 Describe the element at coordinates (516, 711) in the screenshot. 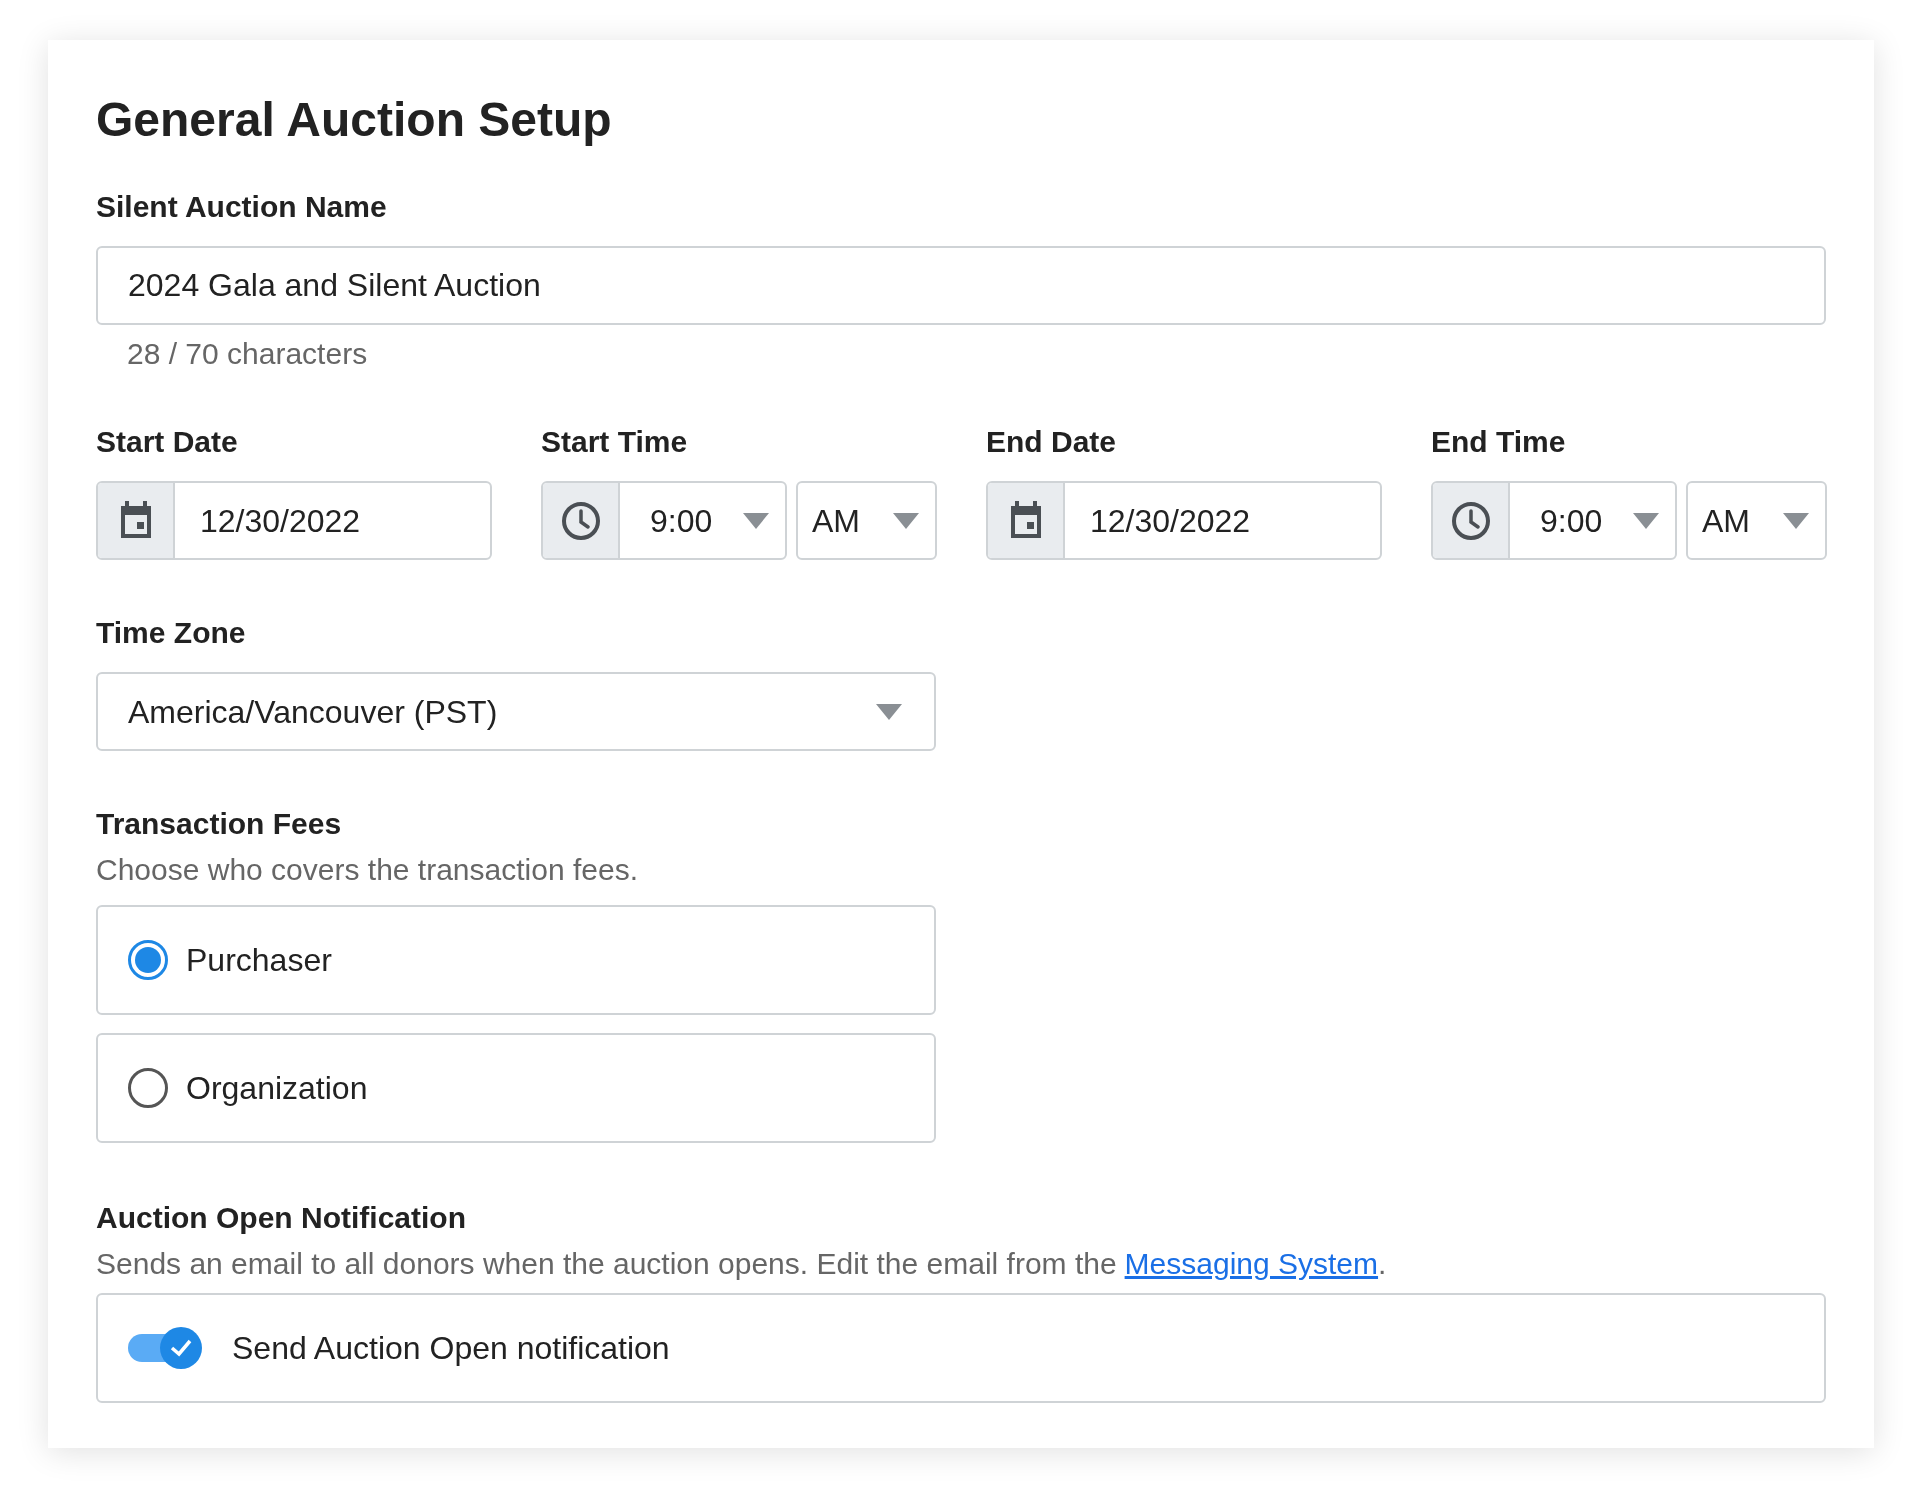

I see `time-zone-select: America/Vancouver (PST)` at that location.